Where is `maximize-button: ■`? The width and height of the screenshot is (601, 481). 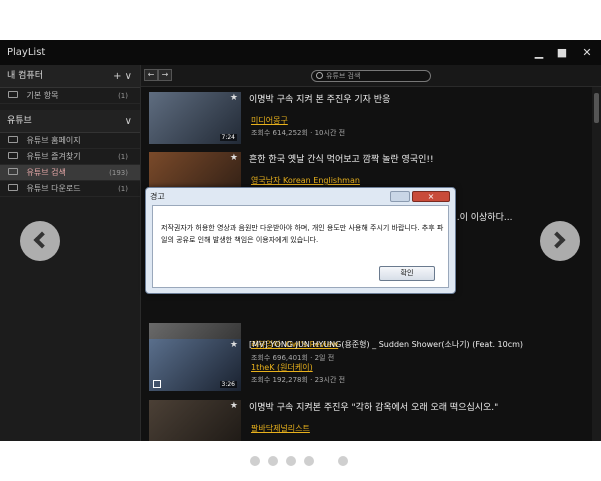 maximize-button: ■ is located at coordinates (562, 52).